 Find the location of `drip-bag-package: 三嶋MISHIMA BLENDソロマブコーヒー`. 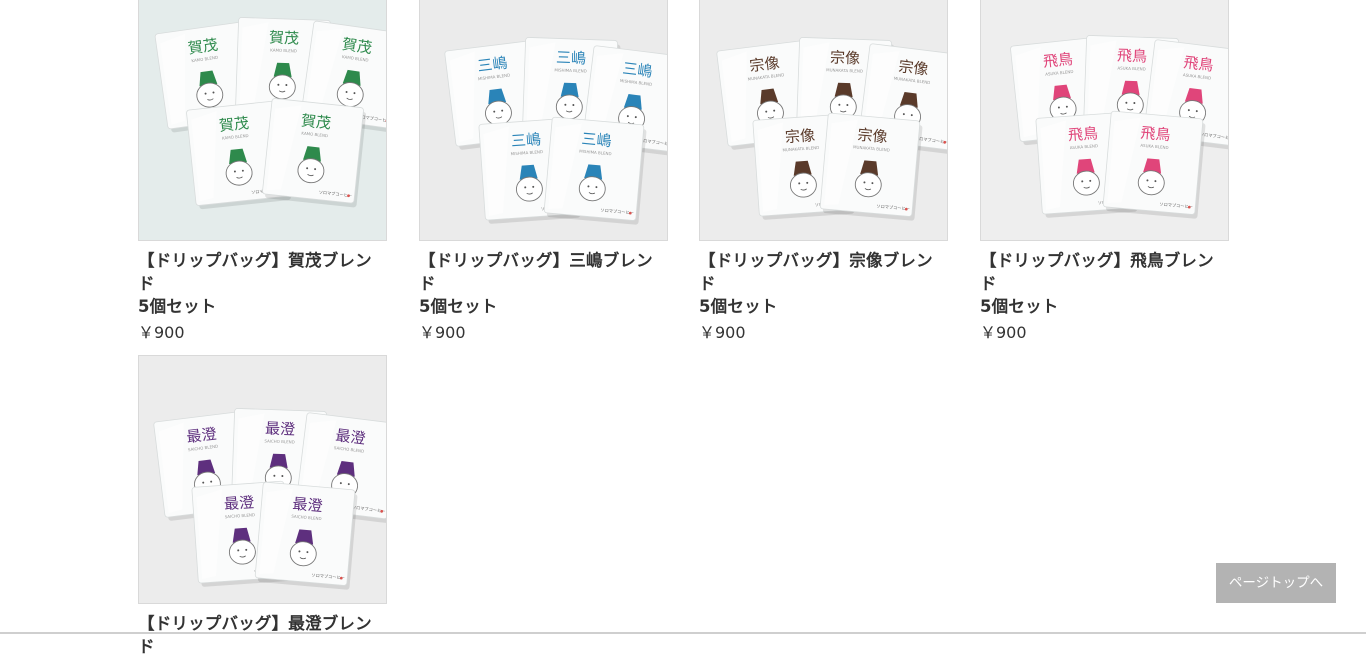

drip-bag-package: 三嶋MISHIMA BLENDソロマブコーヒー is located at coordinates (595, 170).